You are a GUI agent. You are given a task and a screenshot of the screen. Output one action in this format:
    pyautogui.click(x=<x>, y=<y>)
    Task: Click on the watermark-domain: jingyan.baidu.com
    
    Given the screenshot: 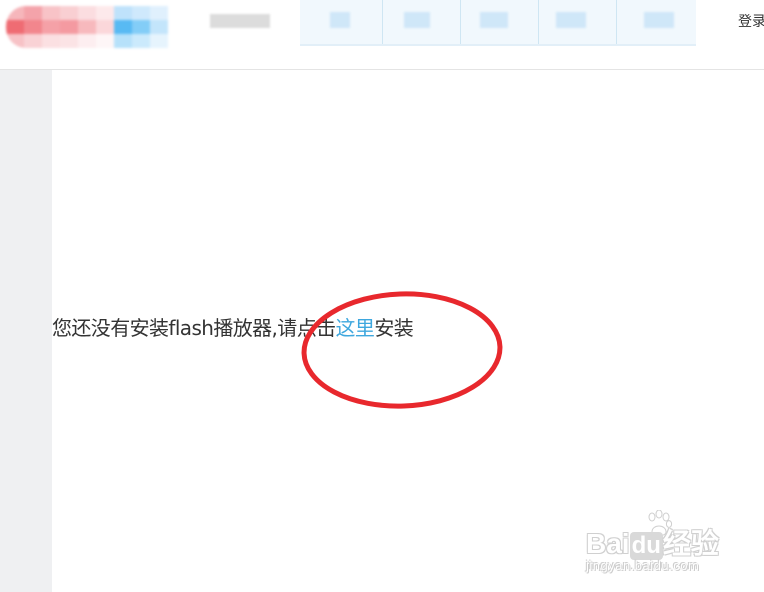 What is the action you would take?
    pyautogui.click(x=643, y=565)
    